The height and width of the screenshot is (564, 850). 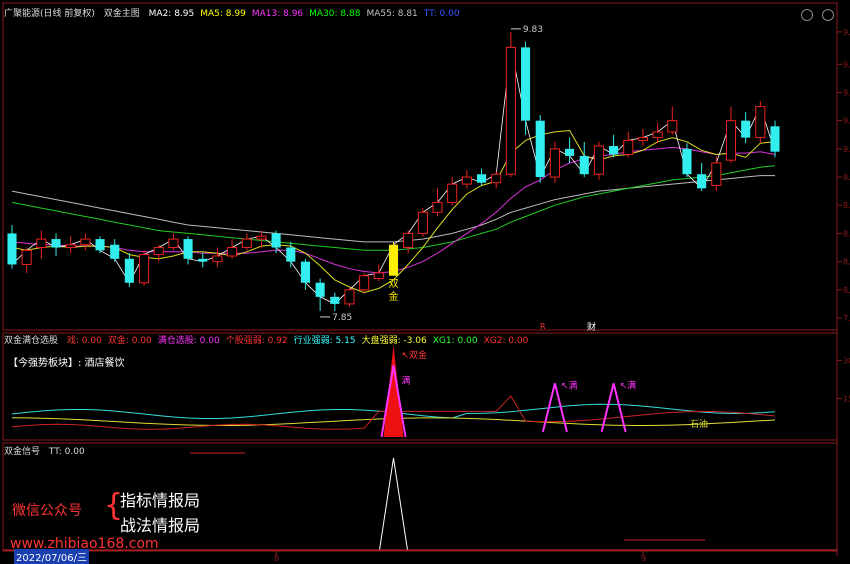 What do you see at coordinates (699, 424) in the screenshot?
I see `shiyou-label: 石油` at bounding box center [699, 424].